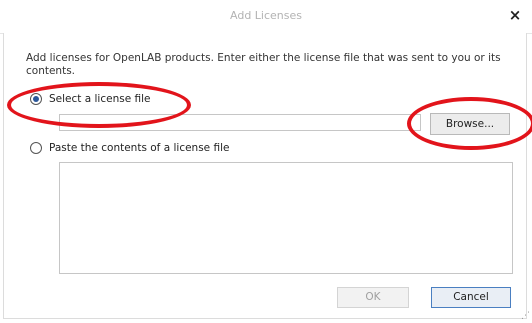  What do you see at coordinates (36, 148) in the screenshot?
I see `paste-contents-radio` at bounding box center [36, 148].